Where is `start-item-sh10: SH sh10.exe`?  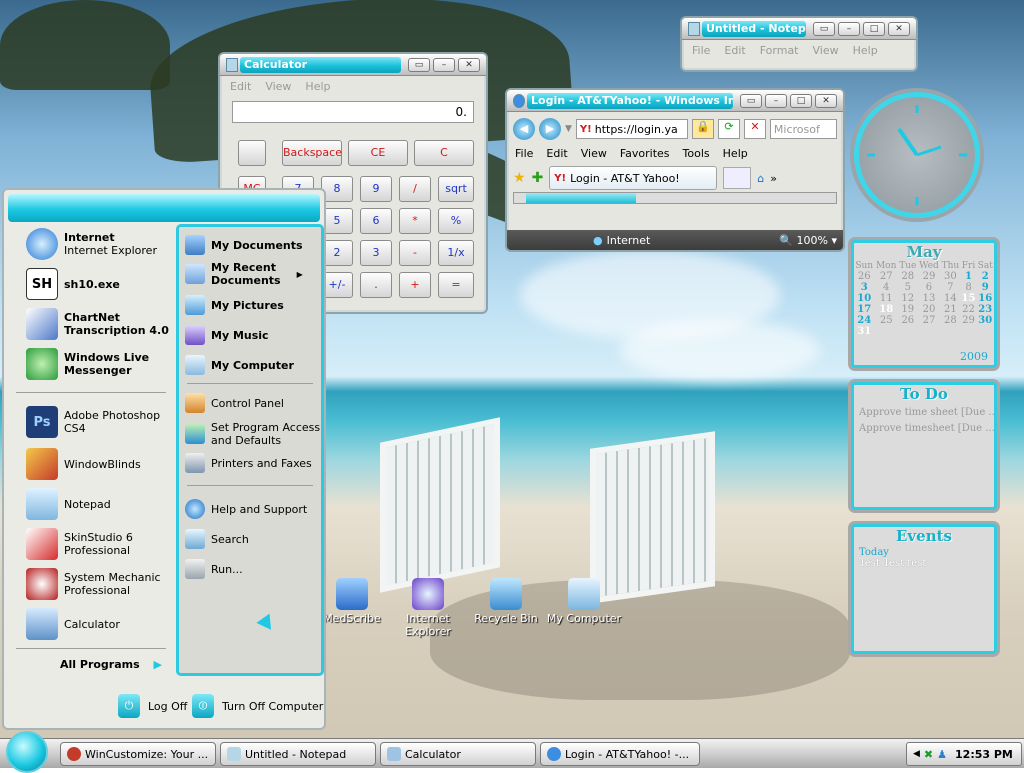
start-item-sh10: SH sh10.exe is located at coordinates (73, 284).